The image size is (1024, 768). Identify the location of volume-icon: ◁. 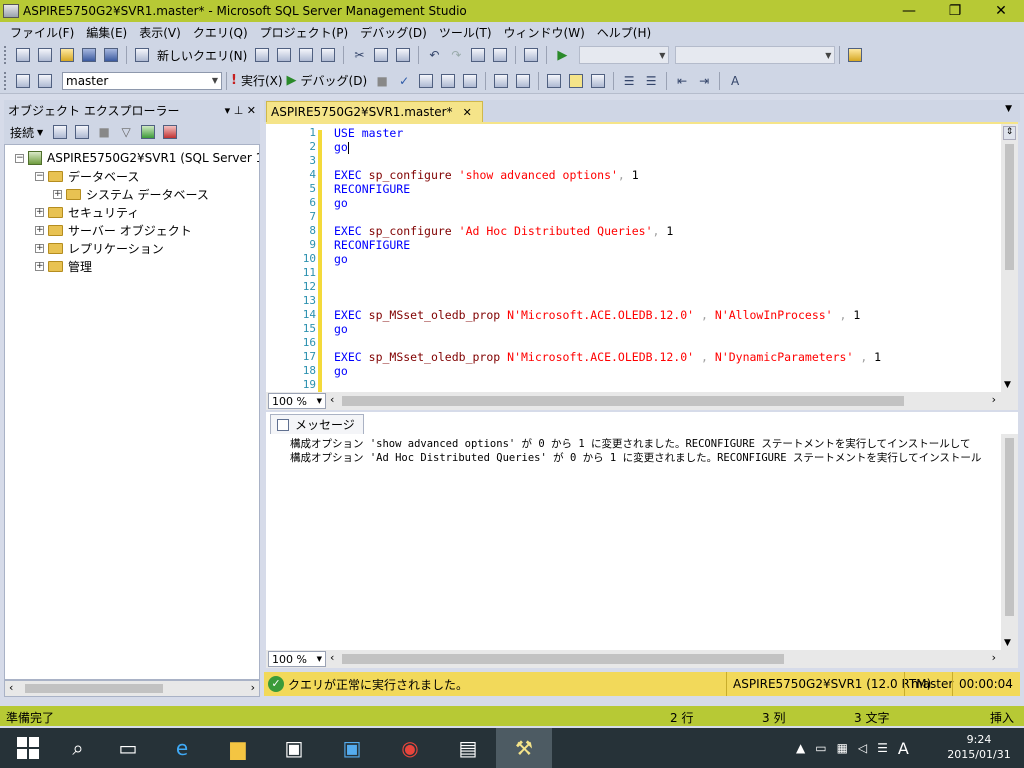
(862, 748).